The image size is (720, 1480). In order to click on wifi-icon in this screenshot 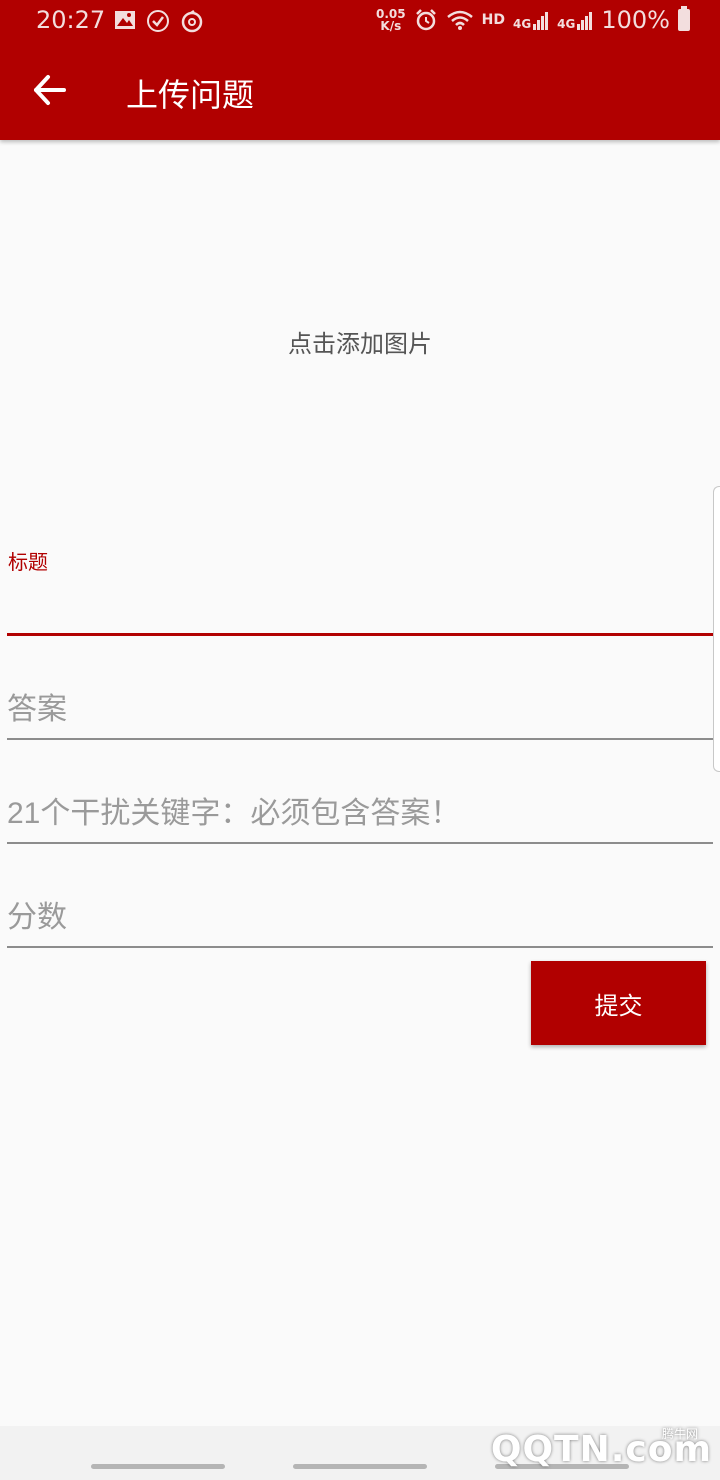, I will do `click(459, 20)`.